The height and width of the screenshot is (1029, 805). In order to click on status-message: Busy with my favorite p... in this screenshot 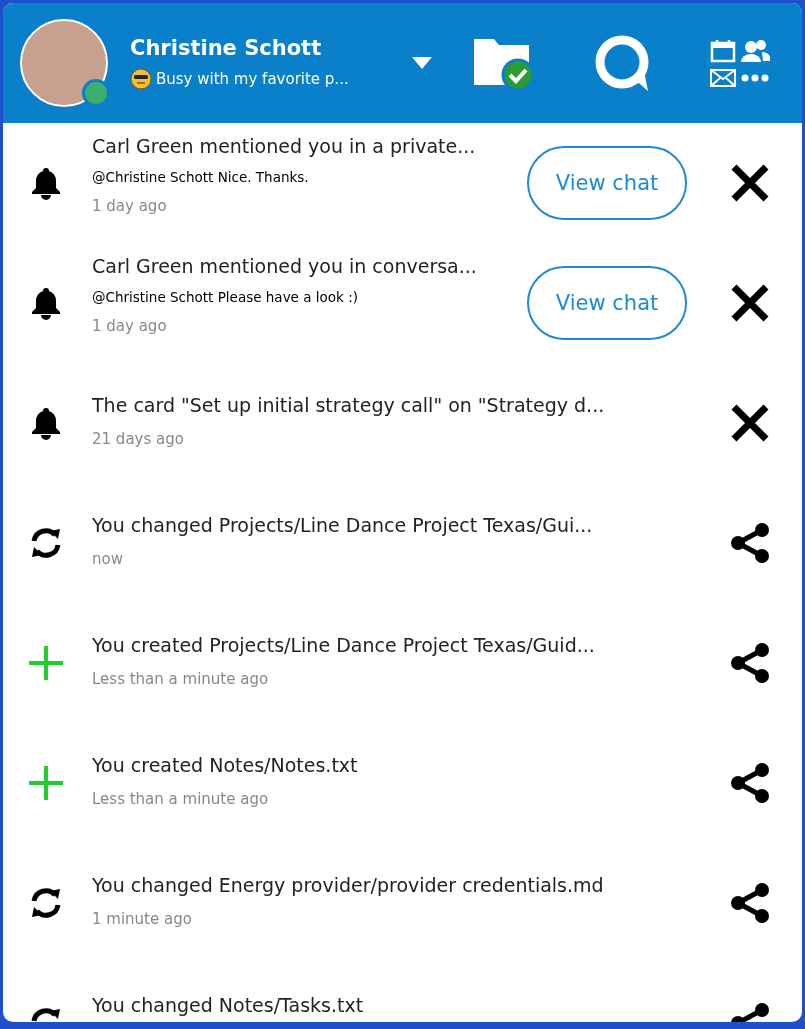, I will do `click(252, 79)`.